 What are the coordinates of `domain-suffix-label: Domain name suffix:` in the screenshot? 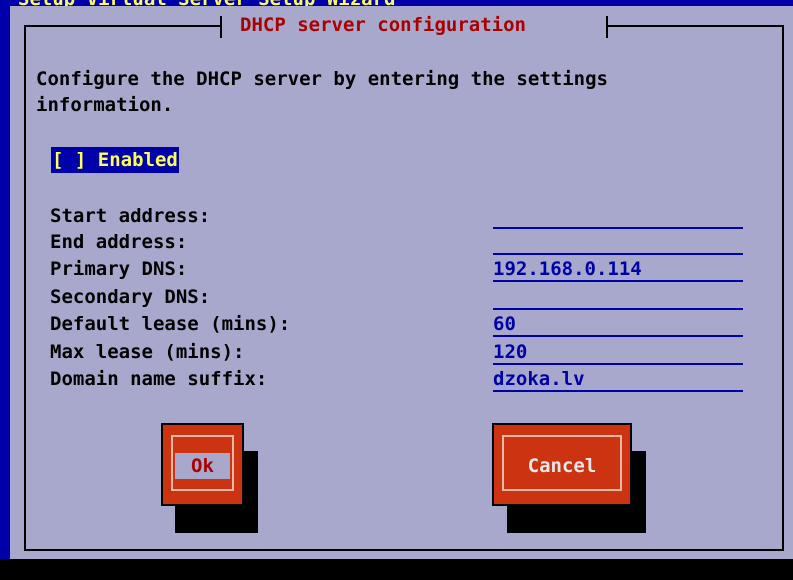 It's located at (159, 379).